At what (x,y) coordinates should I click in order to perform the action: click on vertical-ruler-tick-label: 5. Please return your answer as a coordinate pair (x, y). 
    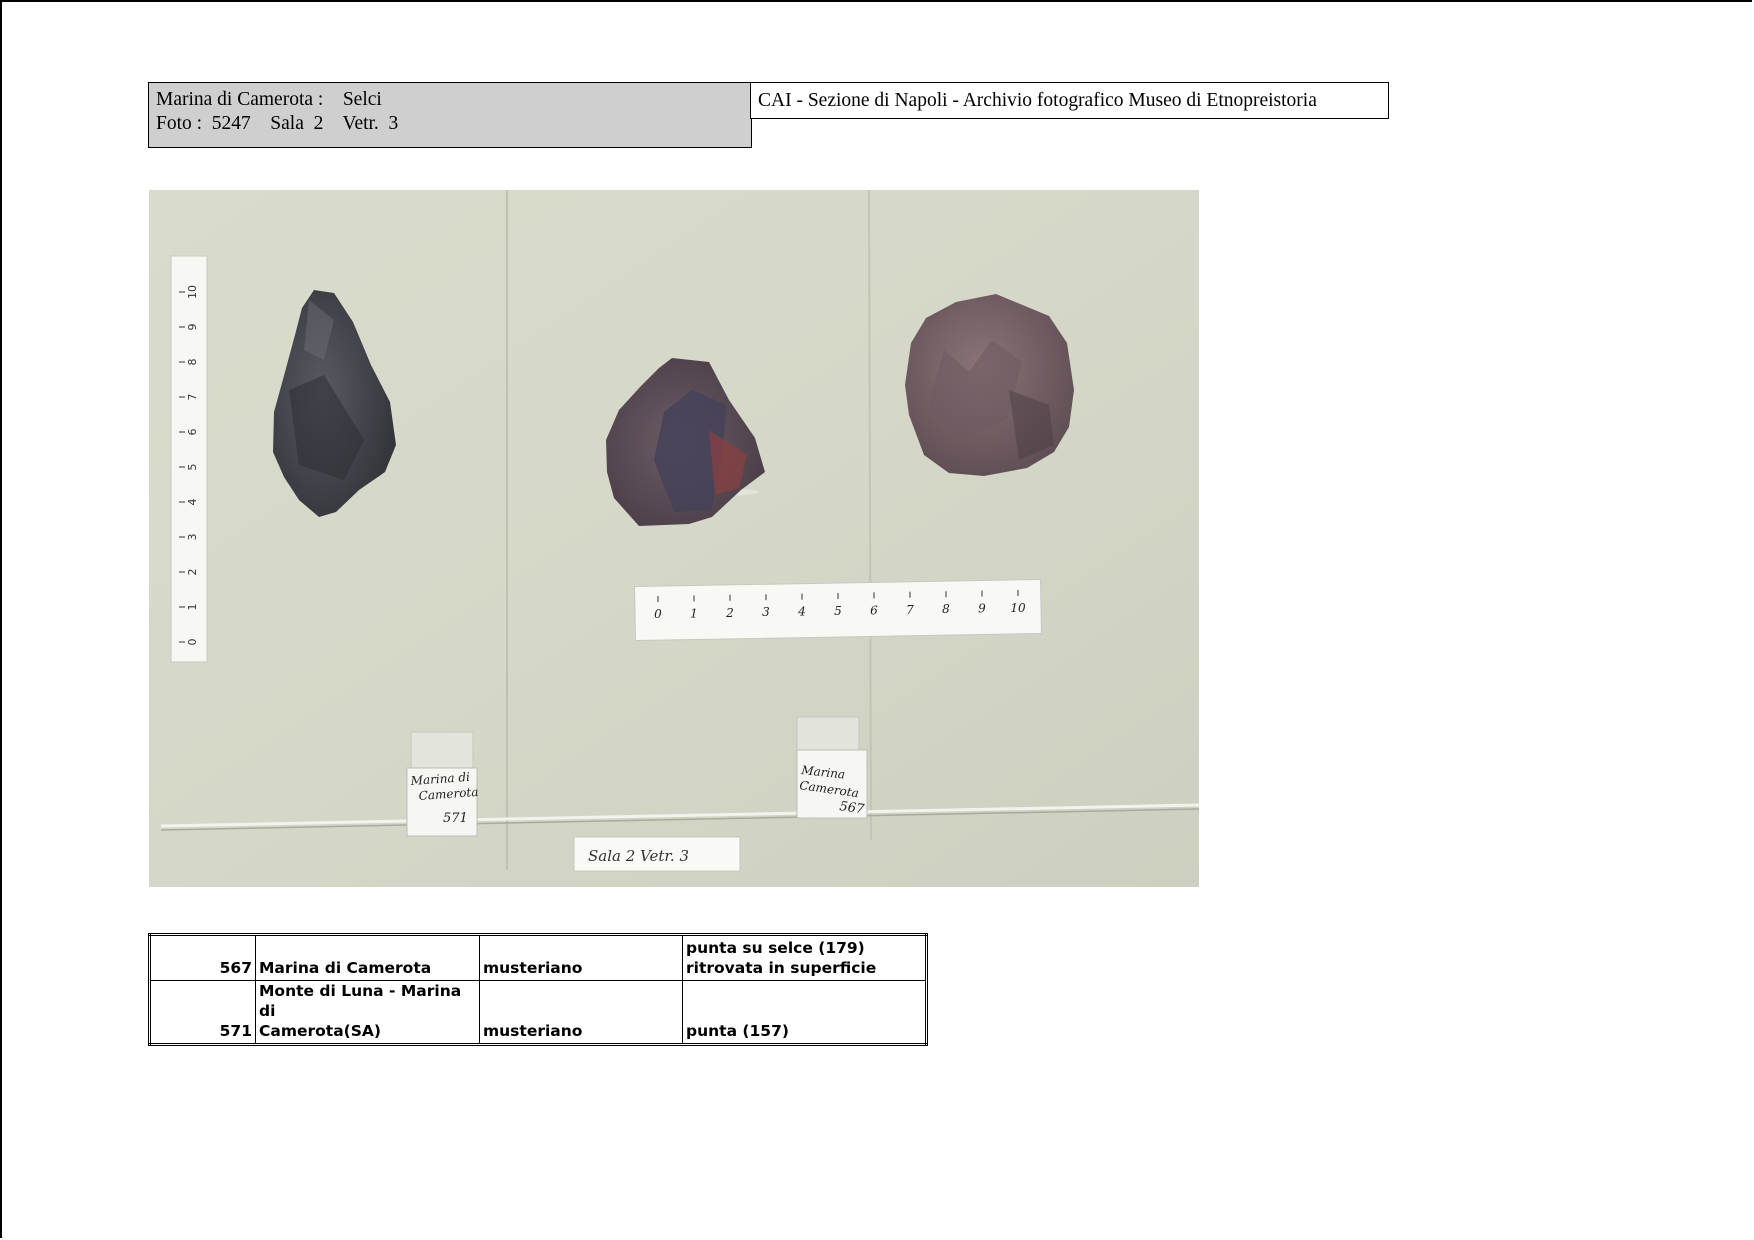
    Looking at the image, I should click on (192, 467).